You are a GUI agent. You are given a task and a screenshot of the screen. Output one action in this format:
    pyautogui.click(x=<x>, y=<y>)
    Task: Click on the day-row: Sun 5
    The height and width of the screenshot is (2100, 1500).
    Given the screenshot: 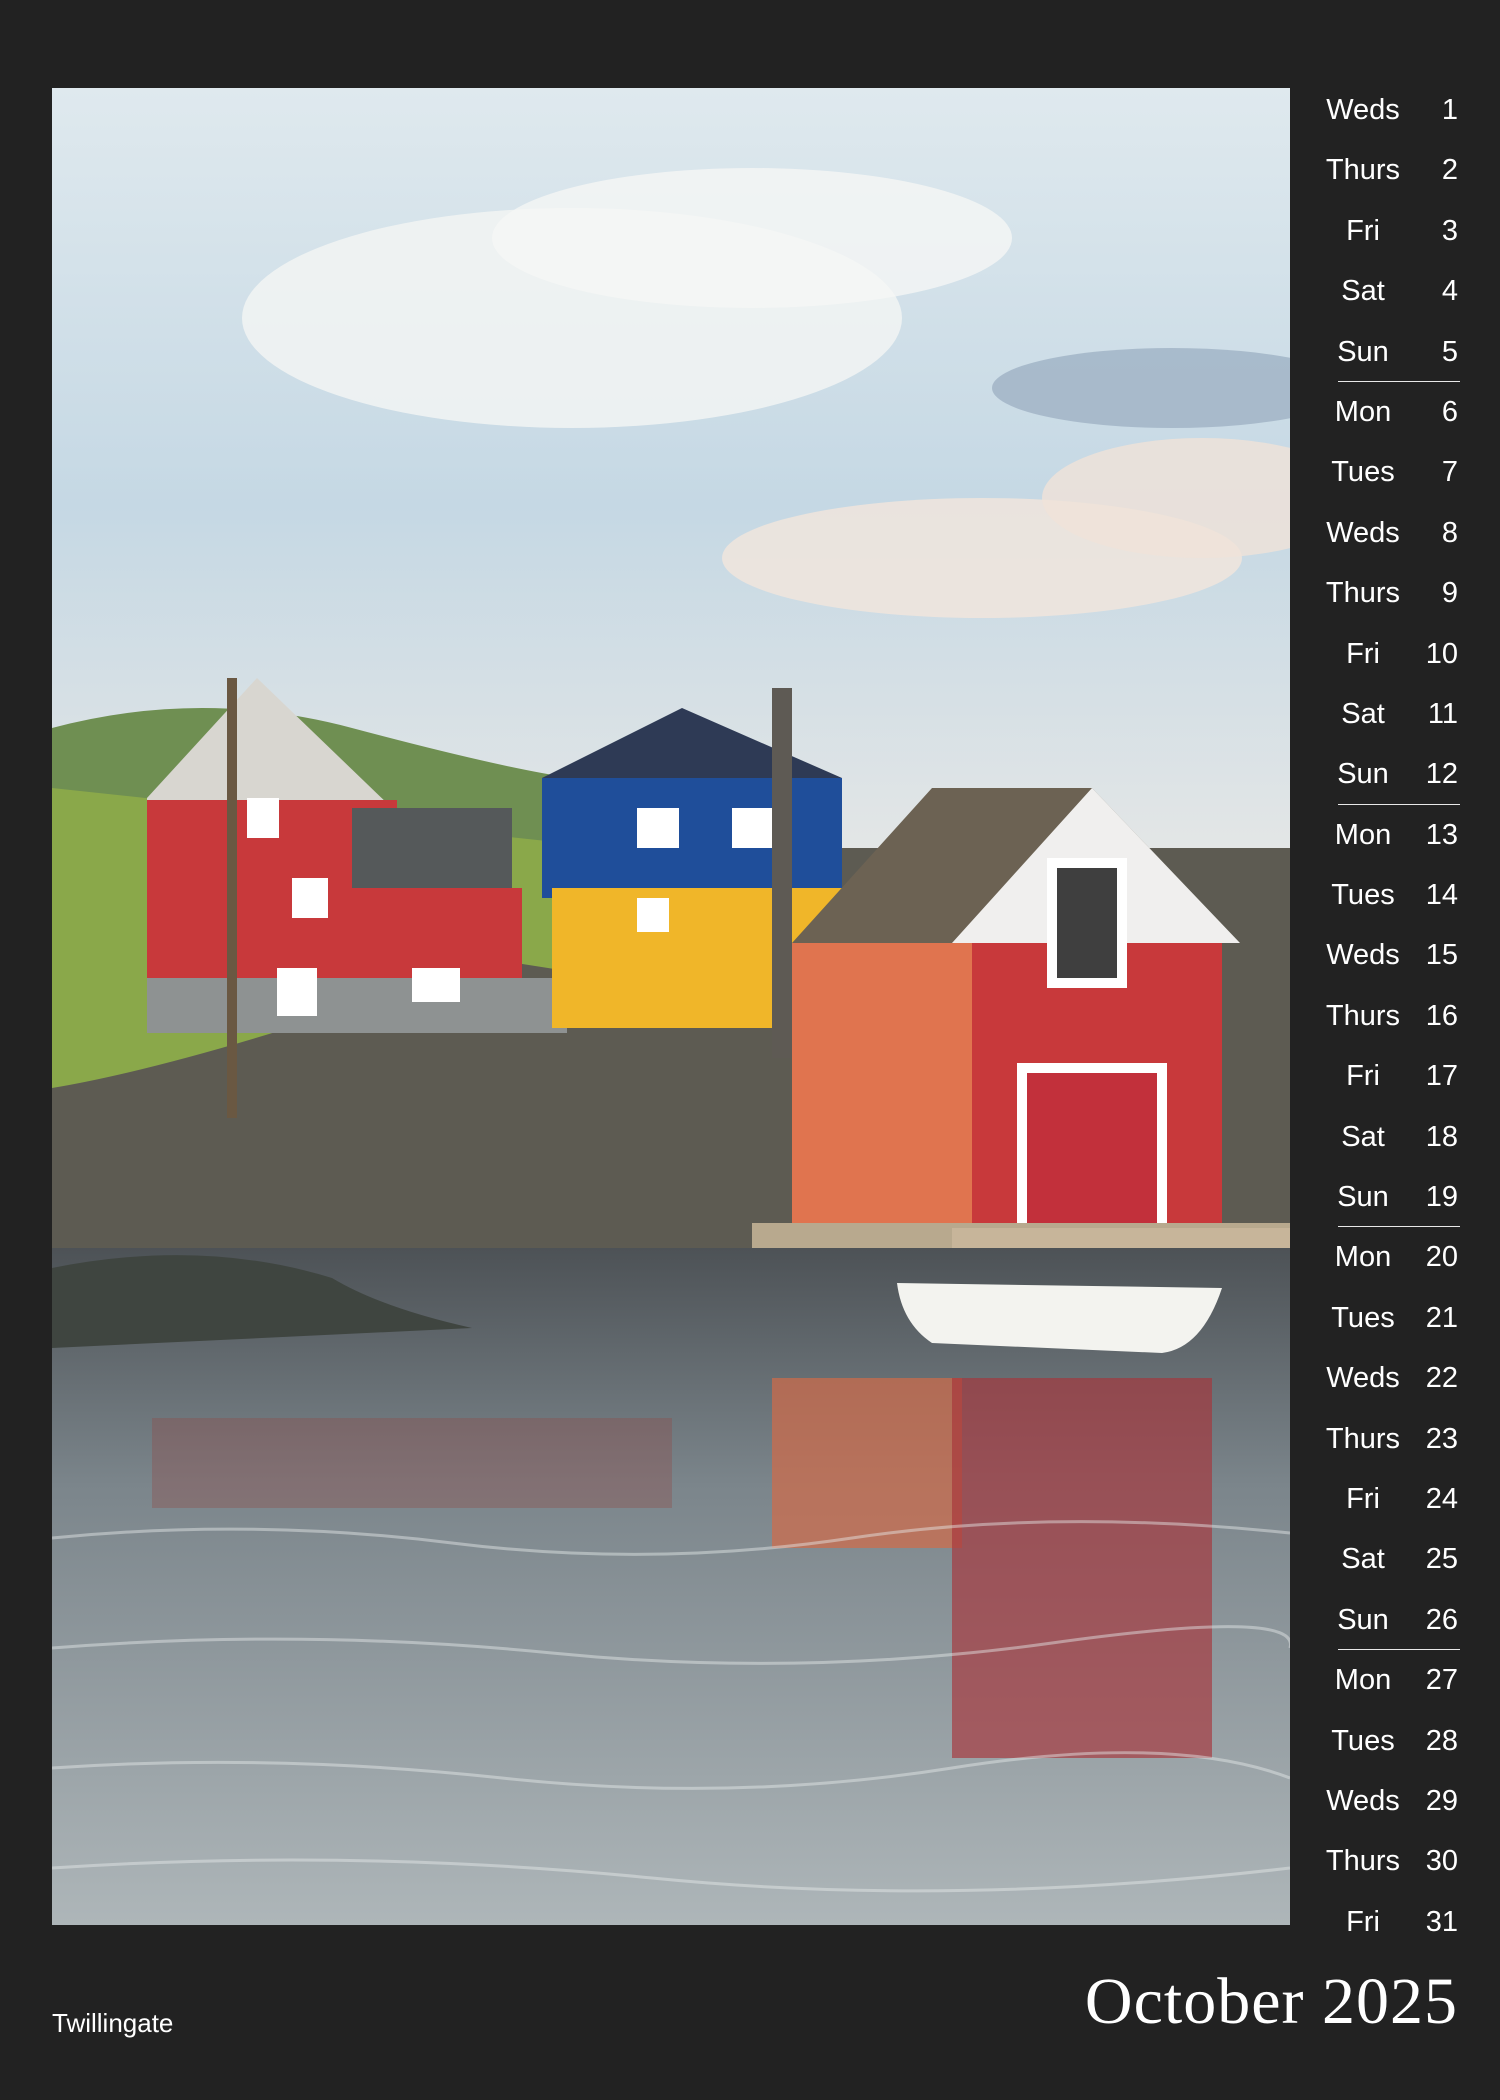 What is the action you would take?
    pyautogui.click(x=1380, y=352)
    